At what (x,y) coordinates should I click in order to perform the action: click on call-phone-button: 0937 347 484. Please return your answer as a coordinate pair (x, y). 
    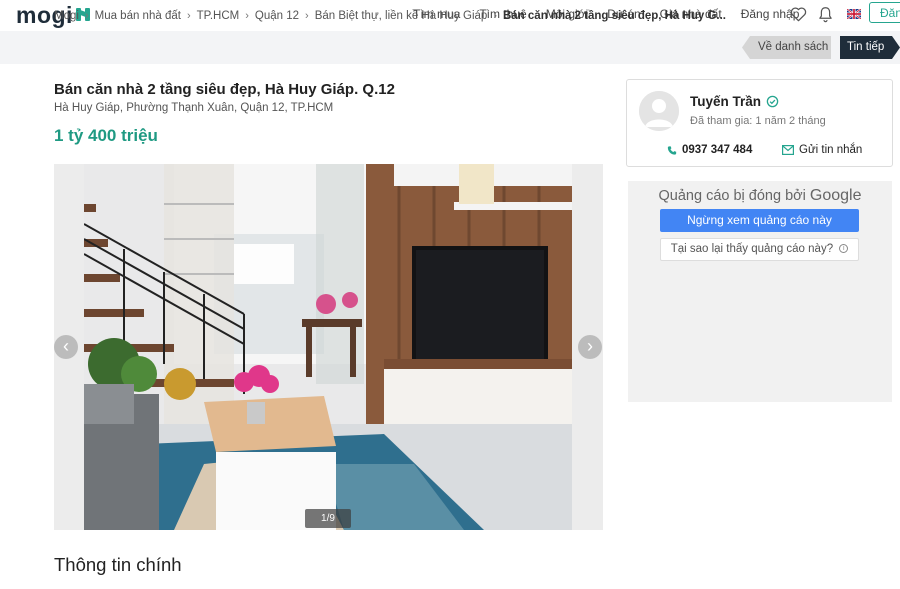
    Looking at the image, I should click on (709, 150).